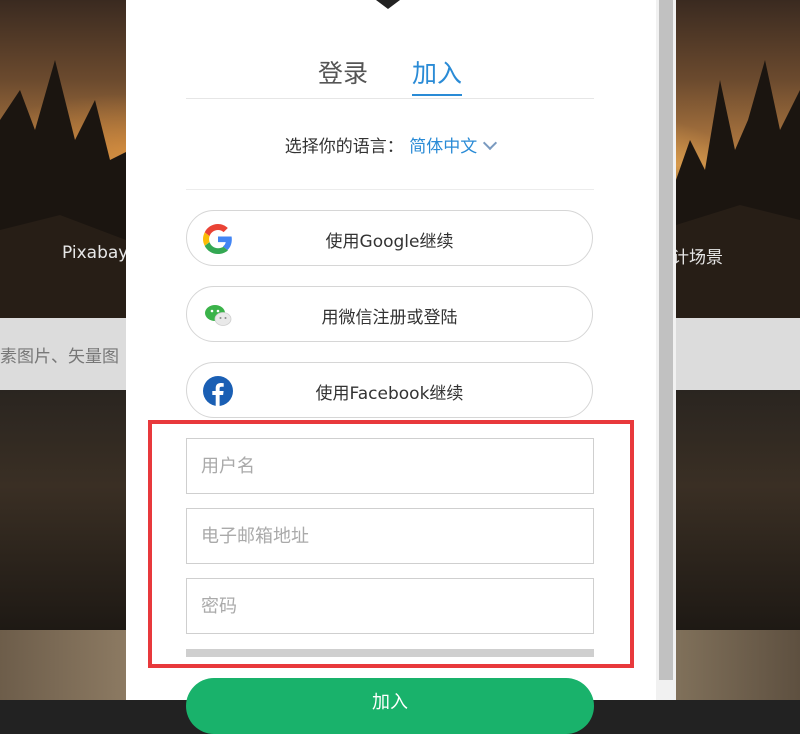 The width and height of the screenshot is (800, 734). Describe the element at coordinates (390, 189) in the screenshot. I see `section-divider` at that location.